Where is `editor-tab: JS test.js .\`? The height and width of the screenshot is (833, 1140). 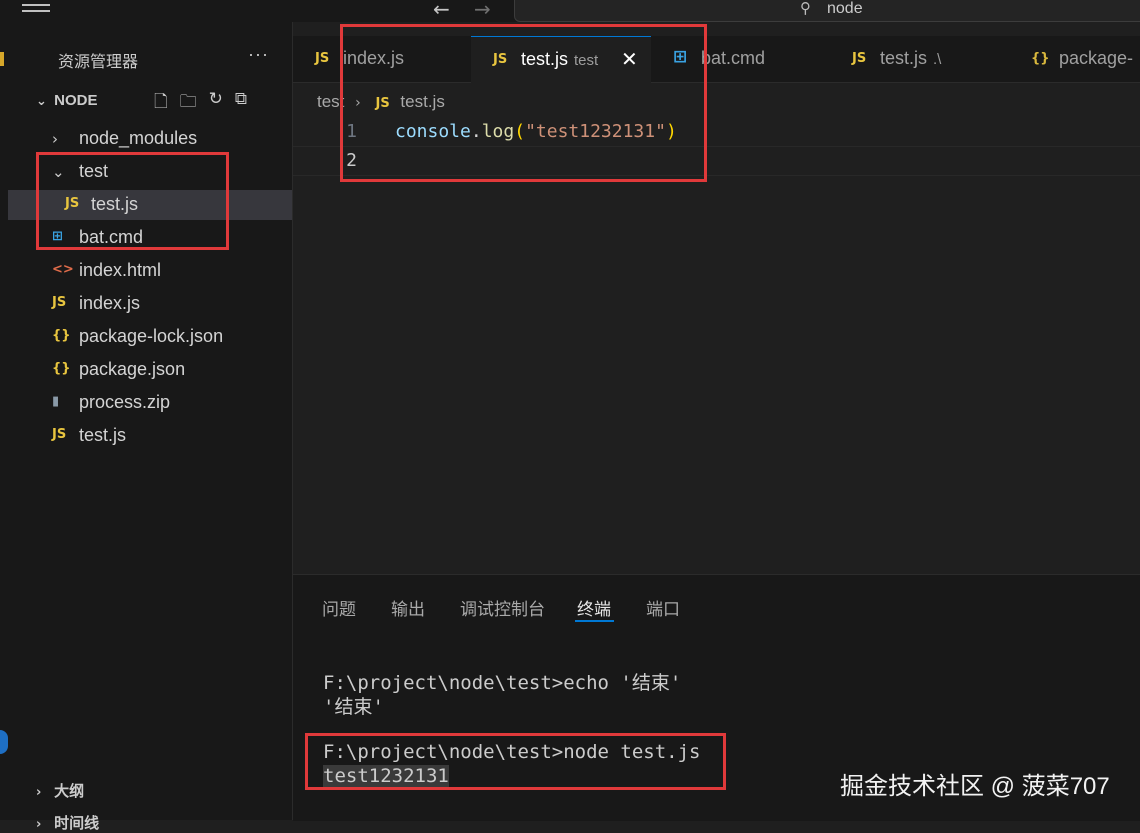
editor-tab: JS test.js .\ is located at coordinates (920, 59).